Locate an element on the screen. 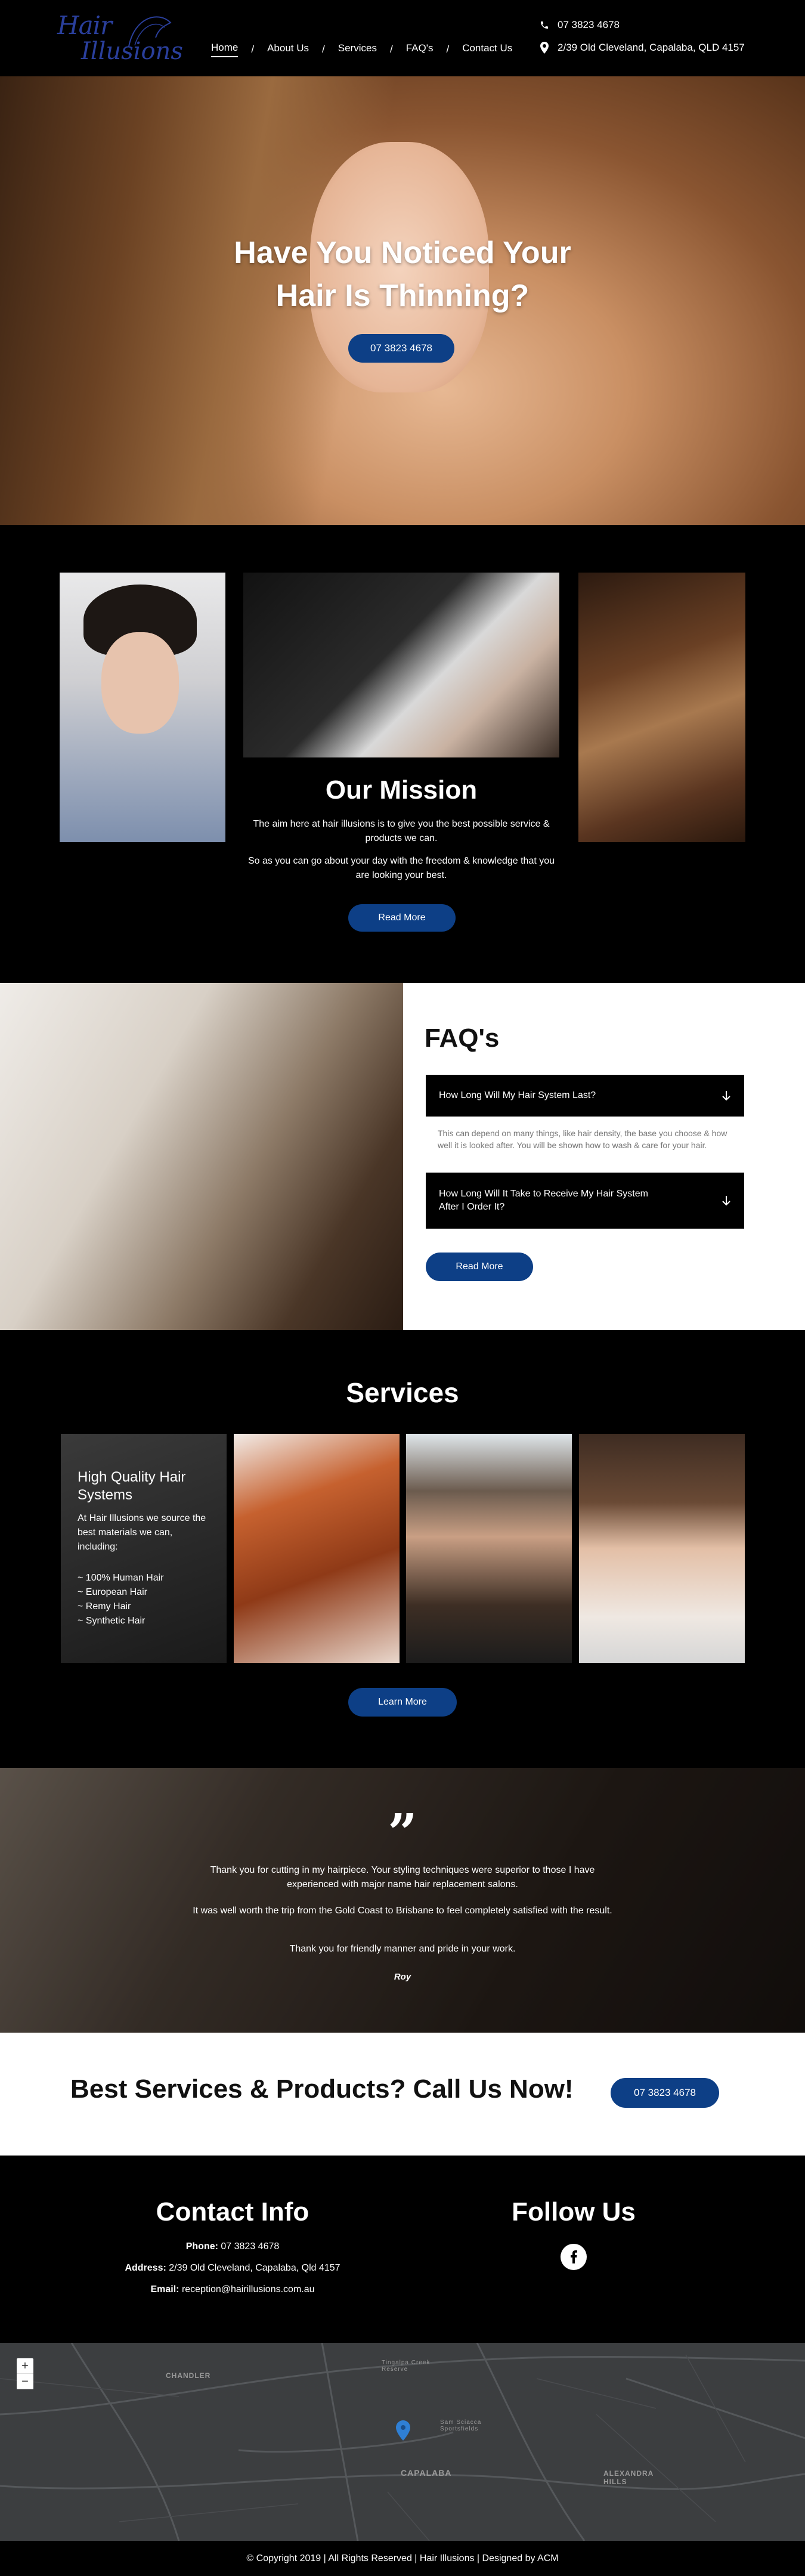 The width and height of the screenshot is (805, 2576). map-label-alexandra-hills: ALEXANDRA HILLS is located at coordinates (628, 2477).